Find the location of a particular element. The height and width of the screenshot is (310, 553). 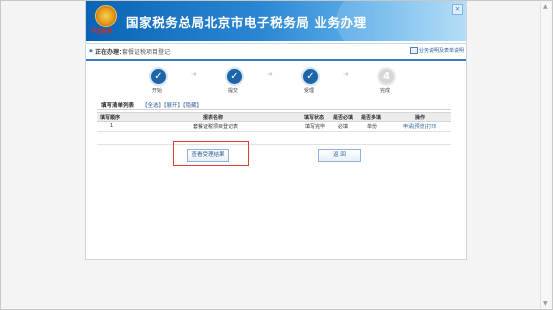

header-banner: 中国税务 国家税务总局北京市电子税务局 业务办理 is located at coordinates (276, 21).